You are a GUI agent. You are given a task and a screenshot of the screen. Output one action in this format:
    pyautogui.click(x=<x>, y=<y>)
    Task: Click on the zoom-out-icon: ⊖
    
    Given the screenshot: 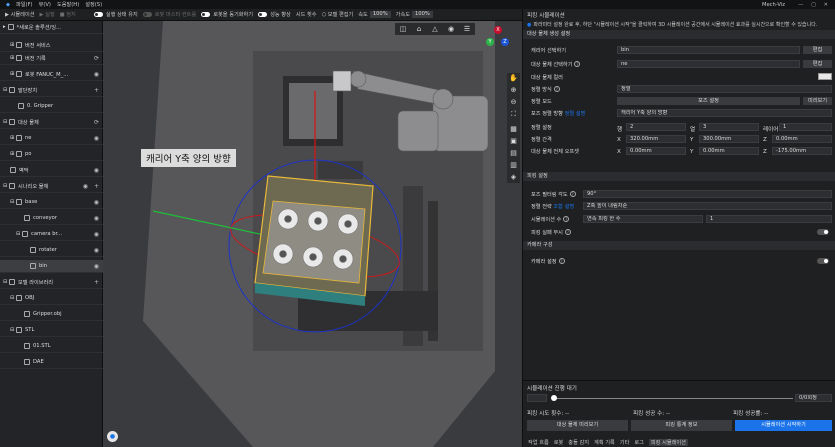 What is the action you would take?
    pyautogui.click(x=513, y=102)
    